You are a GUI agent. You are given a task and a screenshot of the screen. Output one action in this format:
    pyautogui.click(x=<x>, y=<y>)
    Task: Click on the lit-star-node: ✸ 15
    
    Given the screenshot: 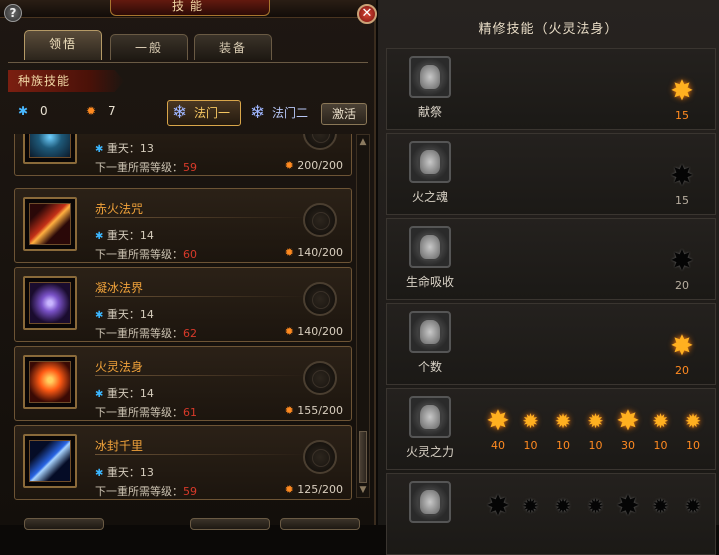 What is the action you would take?
    pyautogui.click(x=682, y=98)
    